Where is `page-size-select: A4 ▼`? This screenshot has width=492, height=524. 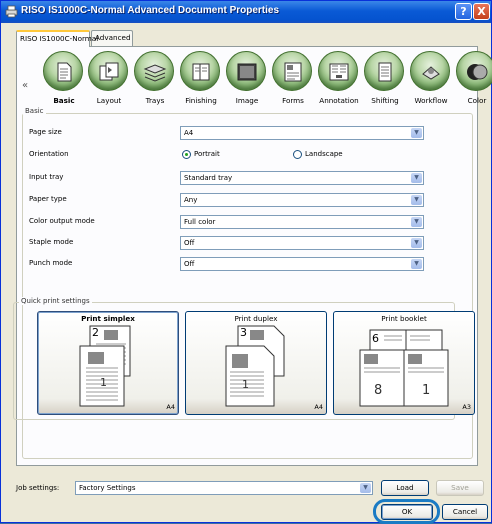 page-size-select: A4 ▼ is located at coordinates (302, 133).